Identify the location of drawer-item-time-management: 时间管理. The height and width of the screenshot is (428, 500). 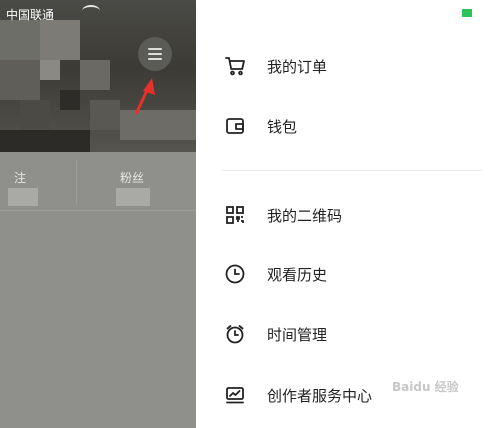
(274, 334).